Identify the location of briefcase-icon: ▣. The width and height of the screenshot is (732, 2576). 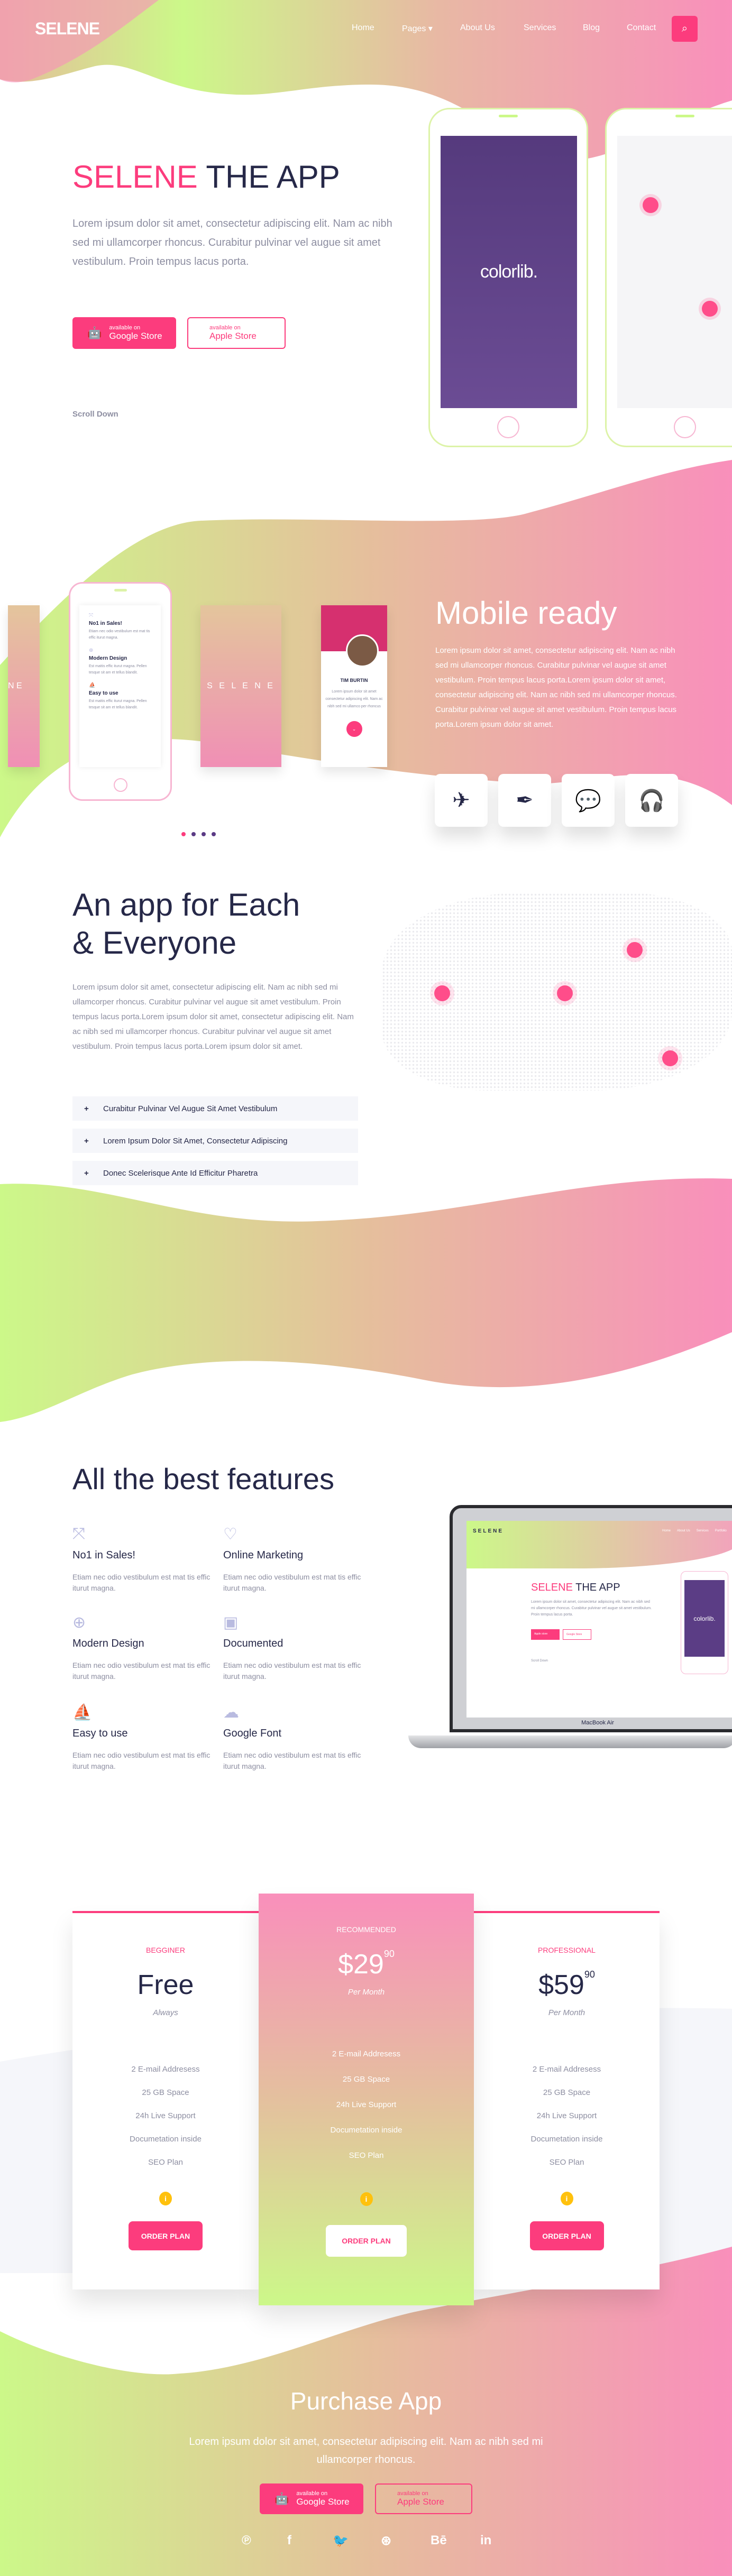
(231, 1622).